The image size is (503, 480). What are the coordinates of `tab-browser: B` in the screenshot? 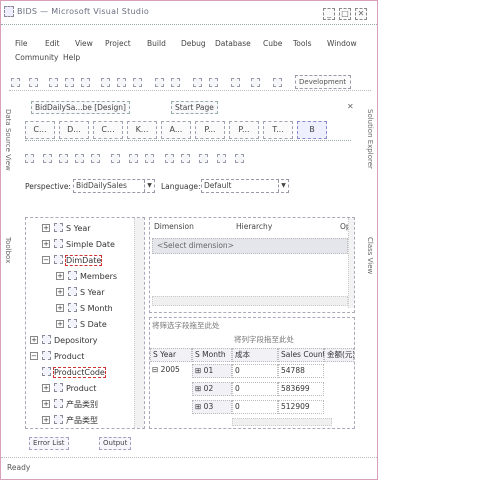 It's located at (312, 130).